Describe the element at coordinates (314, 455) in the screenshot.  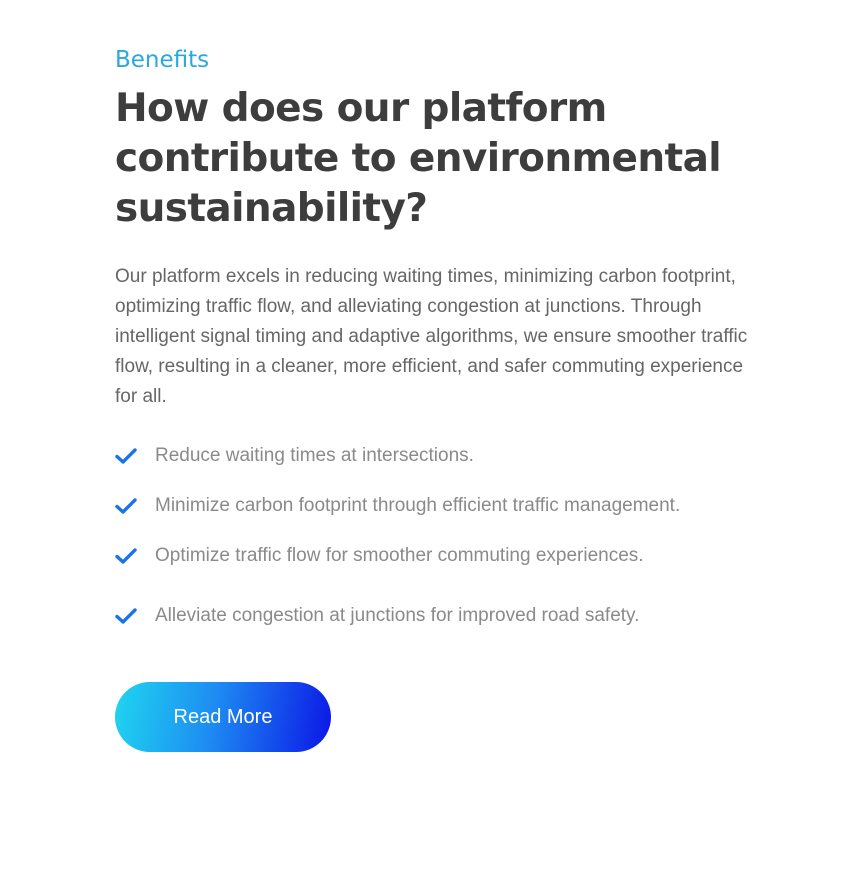
I see `benefit-text: Reduce waiting times at intersections.` at that location.